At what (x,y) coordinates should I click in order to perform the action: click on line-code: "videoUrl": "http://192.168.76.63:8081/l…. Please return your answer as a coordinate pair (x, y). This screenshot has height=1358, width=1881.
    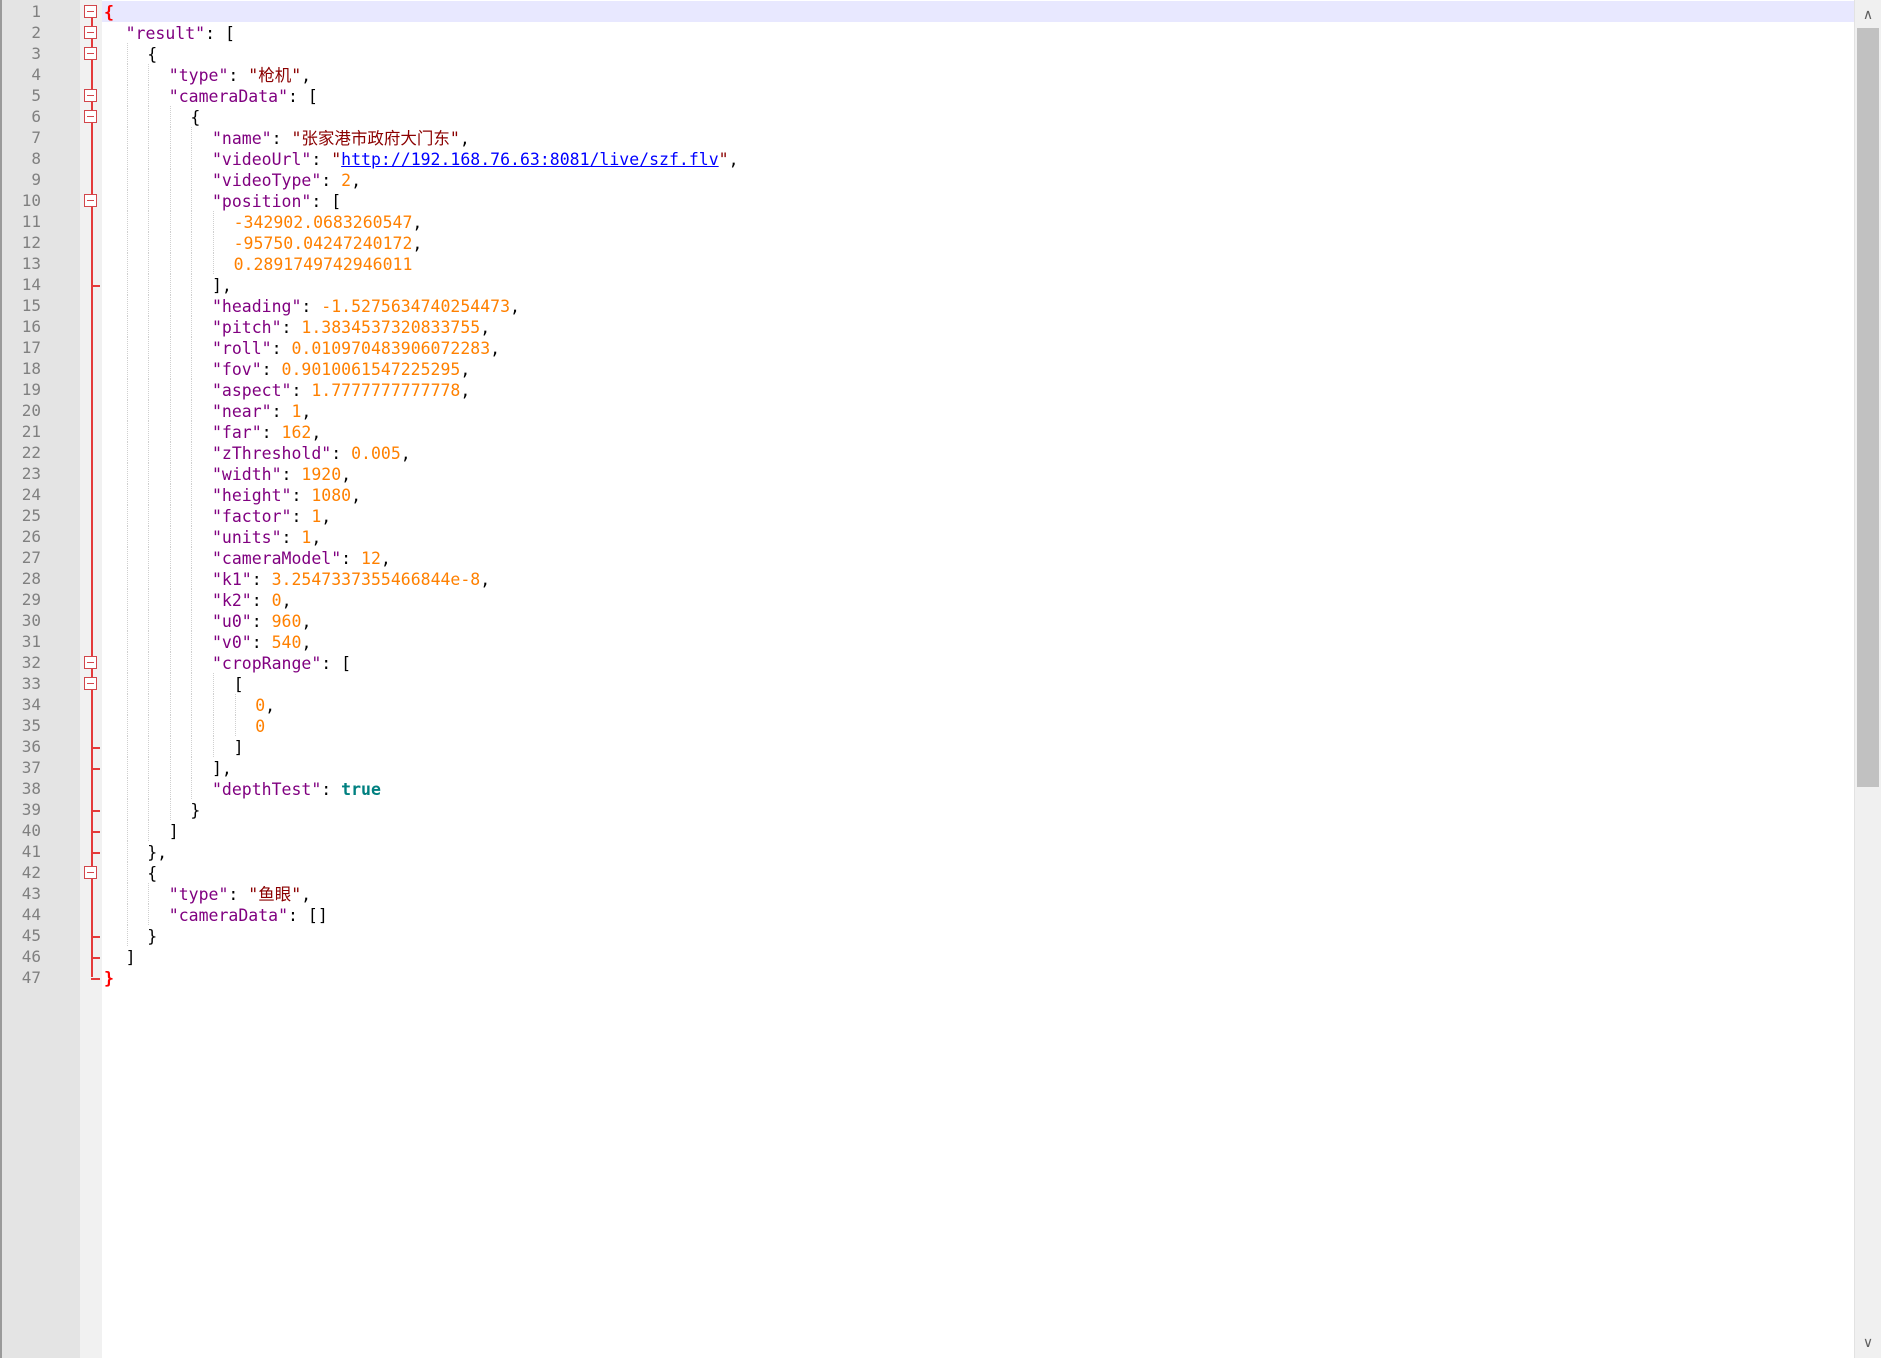
    Looking at the image, I should click on (475, 159).